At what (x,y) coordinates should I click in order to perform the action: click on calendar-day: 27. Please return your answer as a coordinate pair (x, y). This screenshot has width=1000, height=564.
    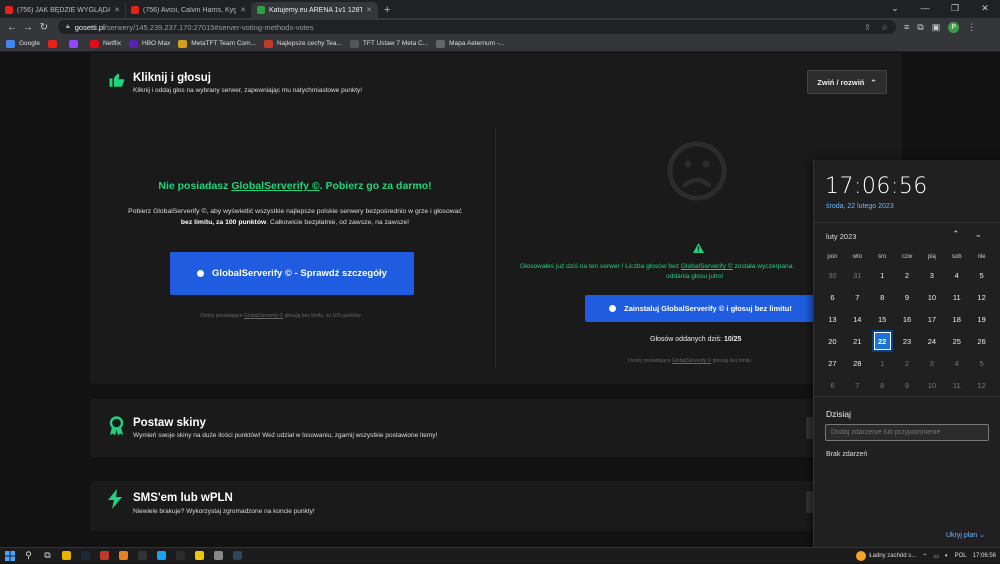
    Looking at the image, I should click on (832, 363).